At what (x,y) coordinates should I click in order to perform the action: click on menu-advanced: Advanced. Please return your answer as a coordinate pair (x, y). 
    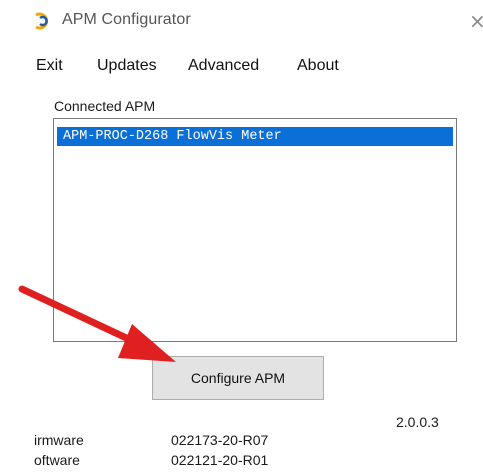
    Looking at the image, I should click on (223, 66).